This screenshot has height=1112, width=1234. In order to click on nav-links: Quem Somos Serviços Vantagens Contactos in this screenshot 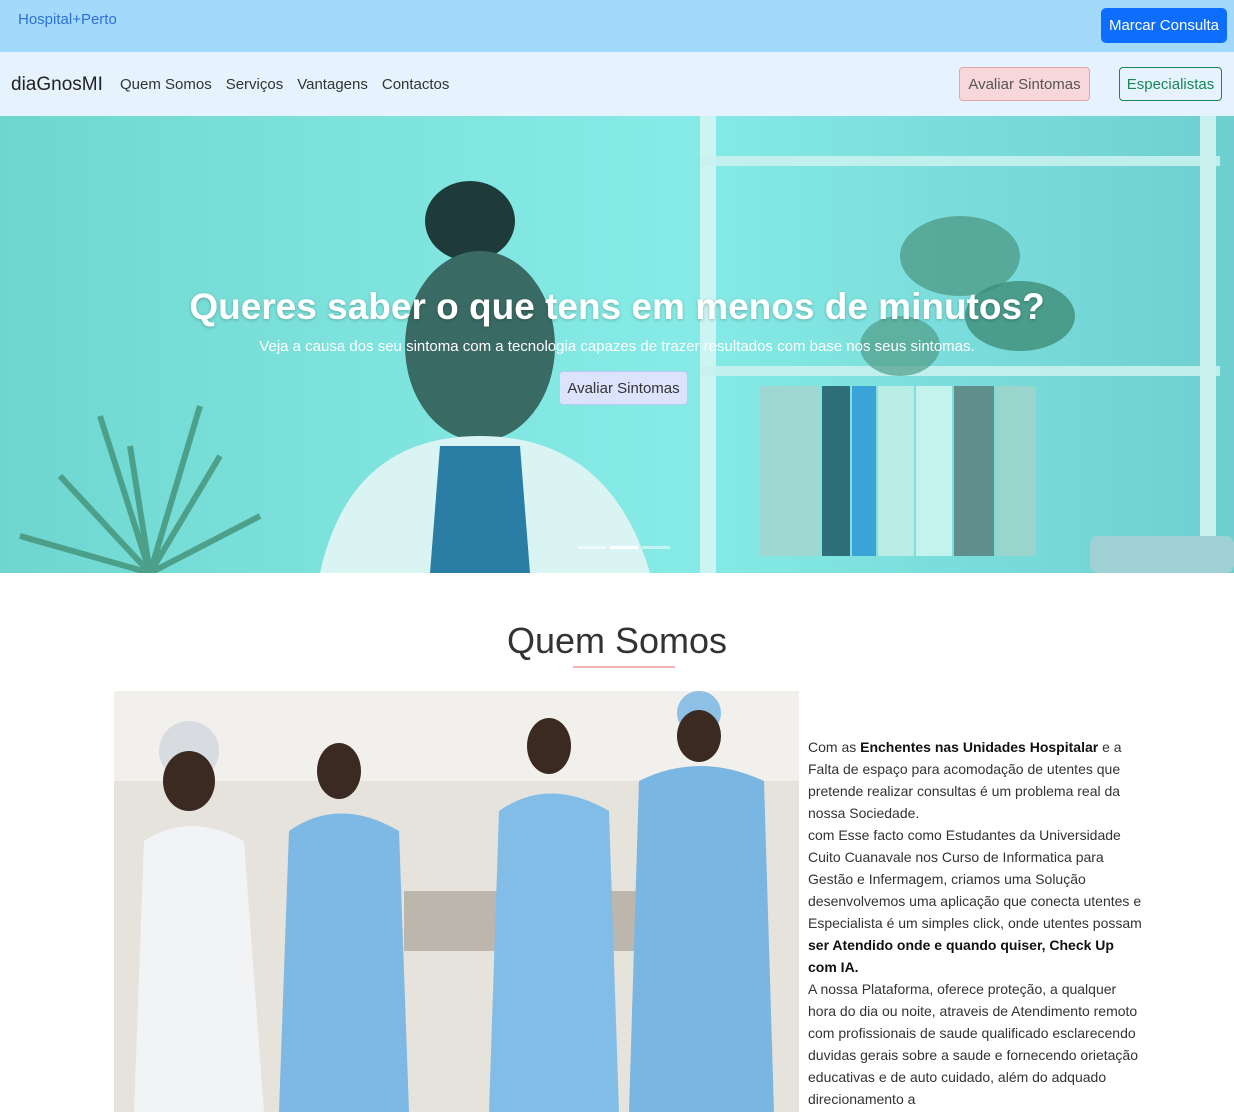, I will do `click(284, 84)`.